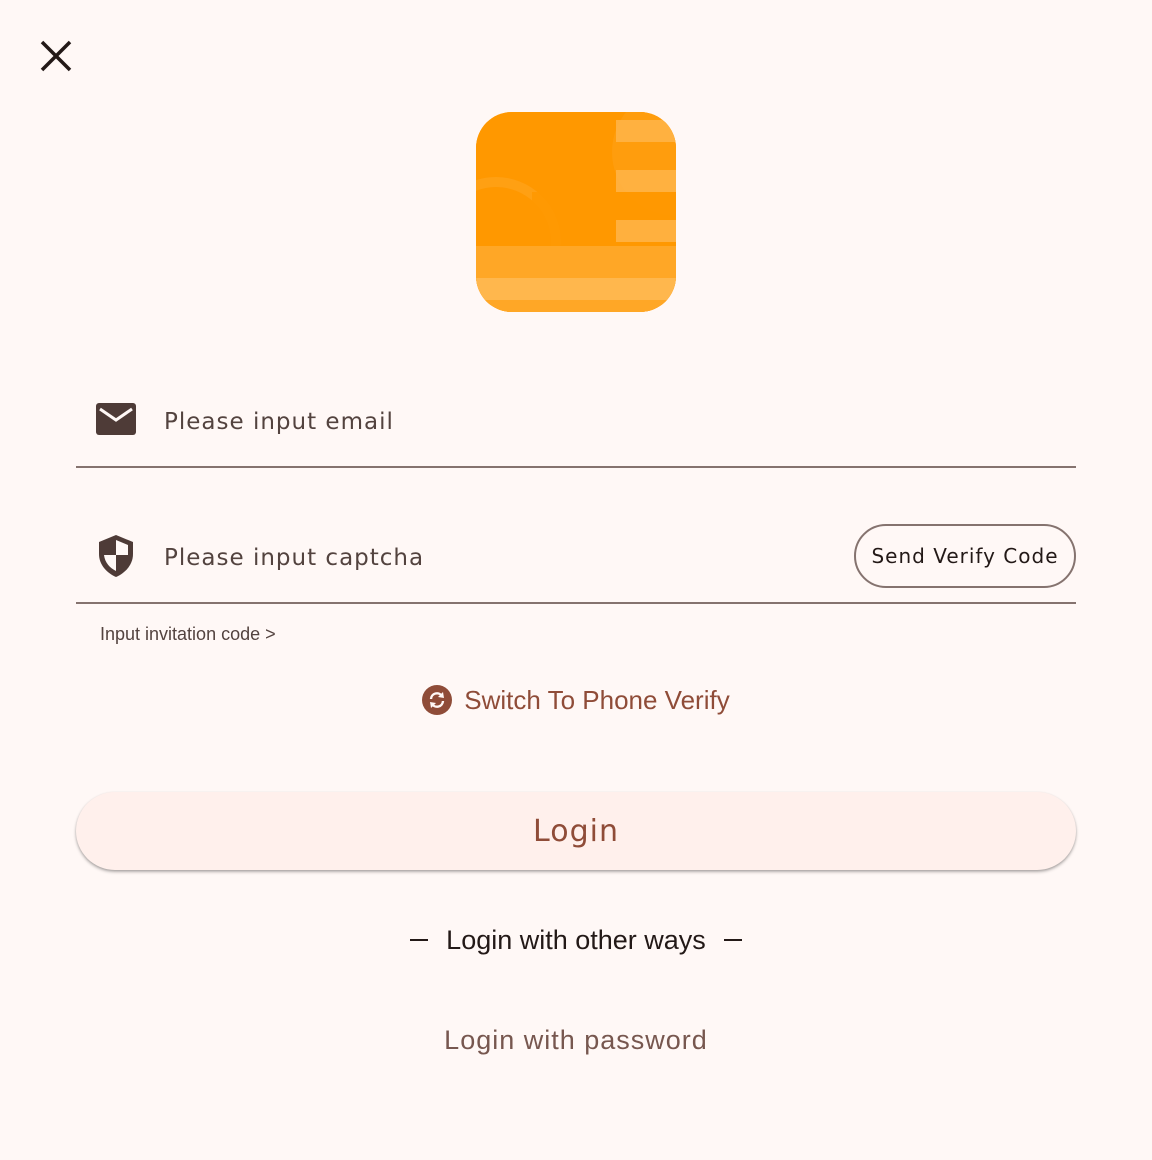  Describe the element at coordinates (419, 940) in the screenshot. I see `divider-dash-left` at that location.